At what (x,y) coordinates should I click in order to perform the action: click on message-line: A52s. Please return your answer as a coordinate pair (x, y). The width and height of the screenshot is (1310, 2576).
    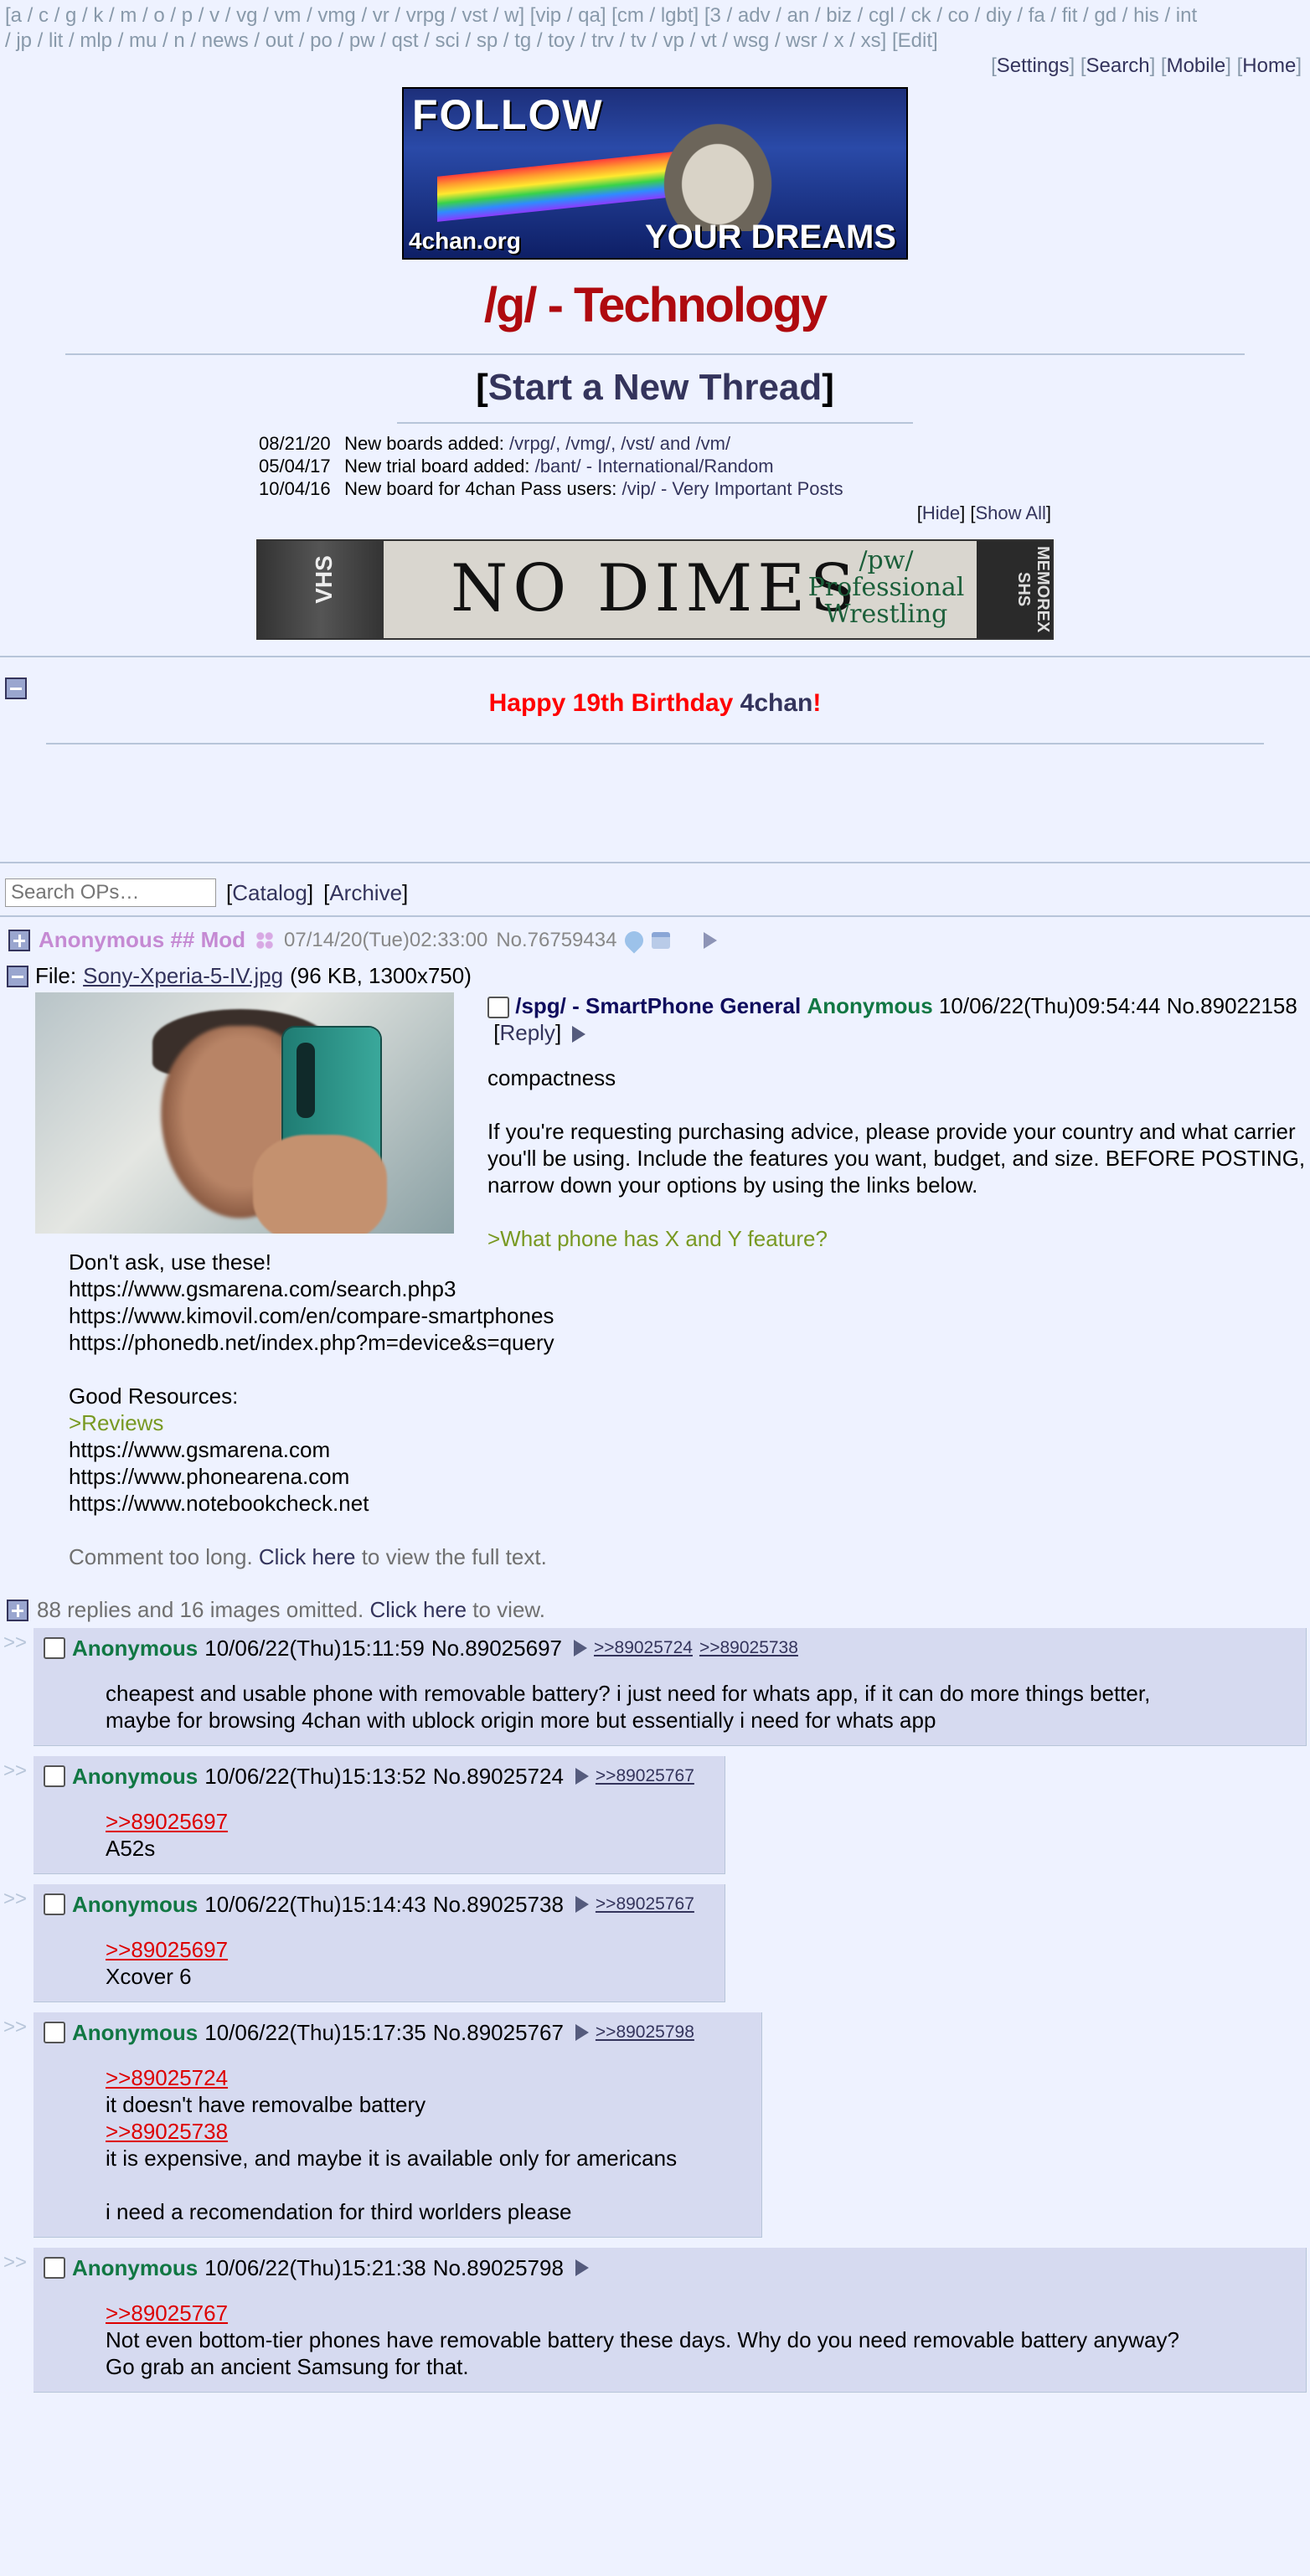
    Looking at the image, I should click on (131, 1848).